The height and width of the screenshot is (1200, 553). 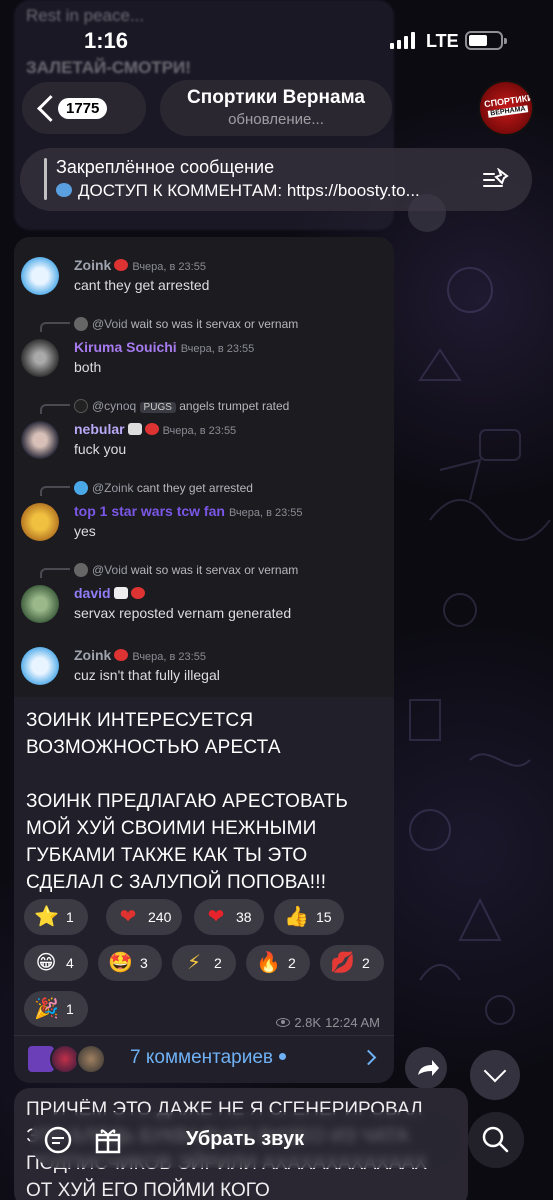 What do you see at coordinates (194, 963) in the screenshot?
I see `lightning-icon: ⚡` at bounding box center [194, 963].